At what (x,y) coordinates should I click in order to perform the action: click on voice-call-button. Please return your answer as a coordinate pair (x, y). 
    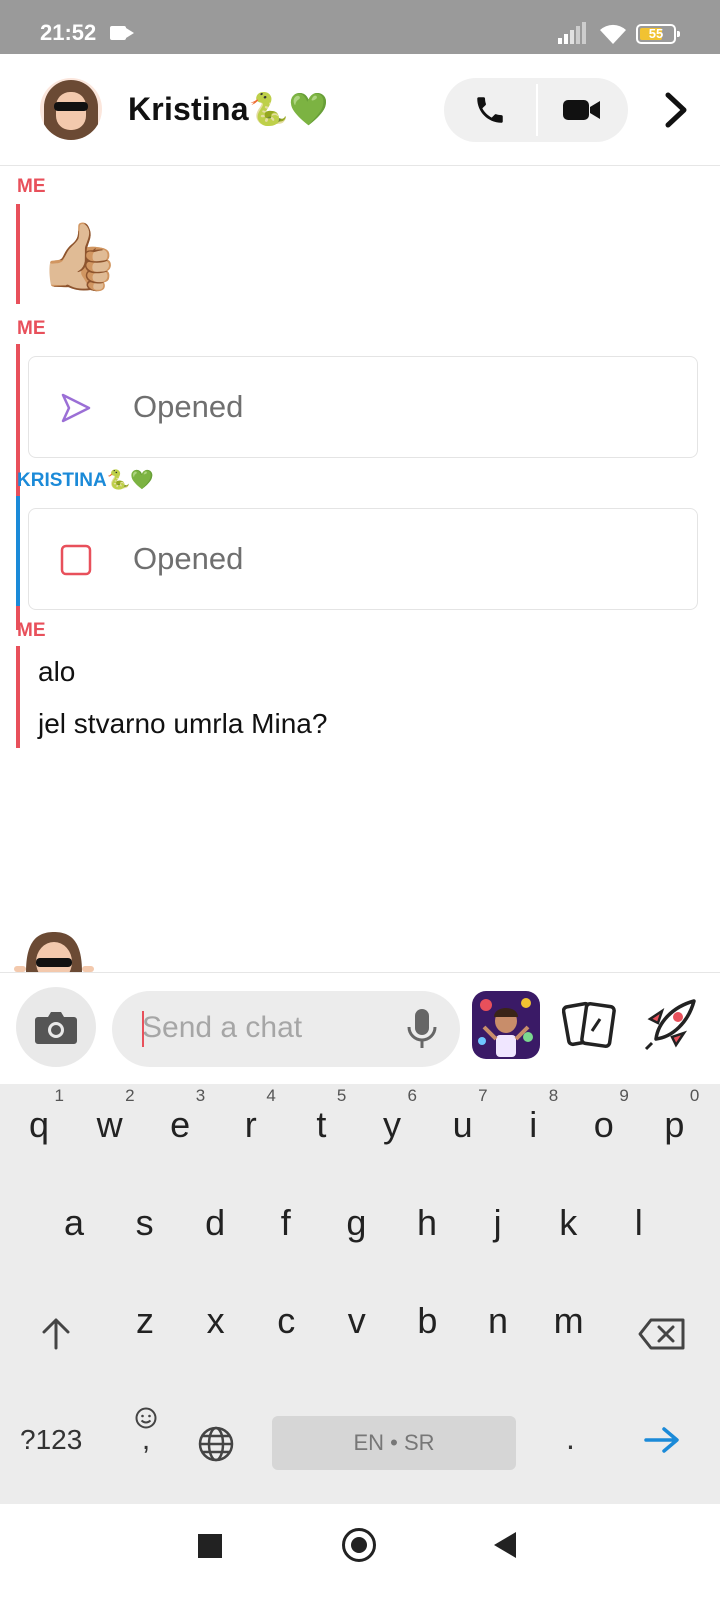
    Looking at the image, I should click on (490, 110).